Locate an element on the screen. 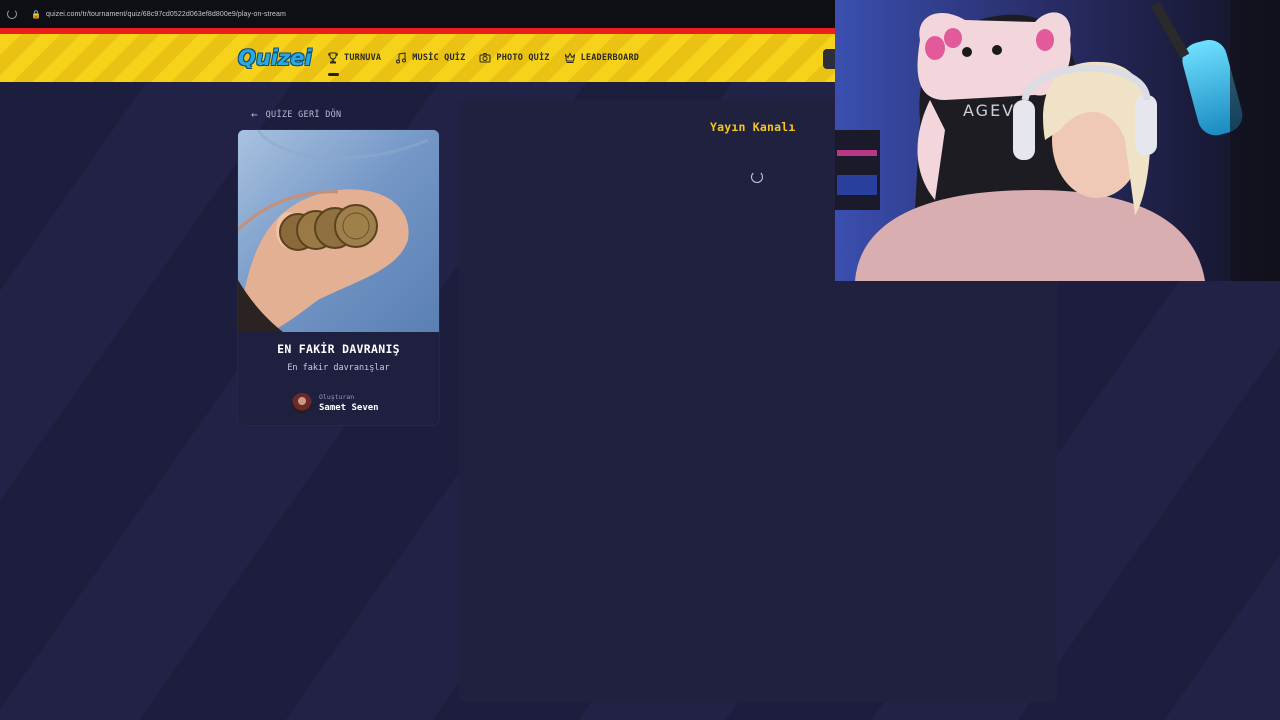  nav-item-turnuva: TURNUVA is located at coordinates (354, 64).